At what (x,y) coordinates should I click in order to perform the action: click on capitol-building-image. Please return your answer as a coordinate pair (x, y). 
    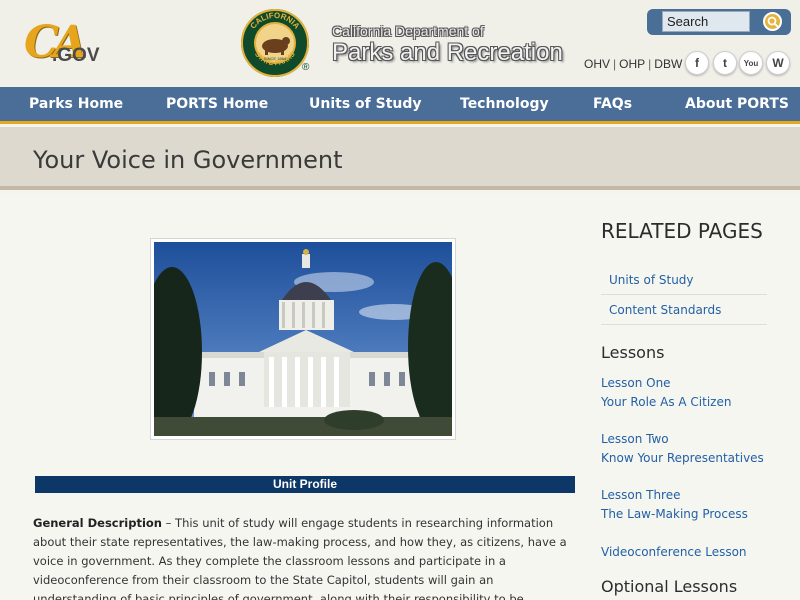
    Looking at the image, I should click on (303, 339).